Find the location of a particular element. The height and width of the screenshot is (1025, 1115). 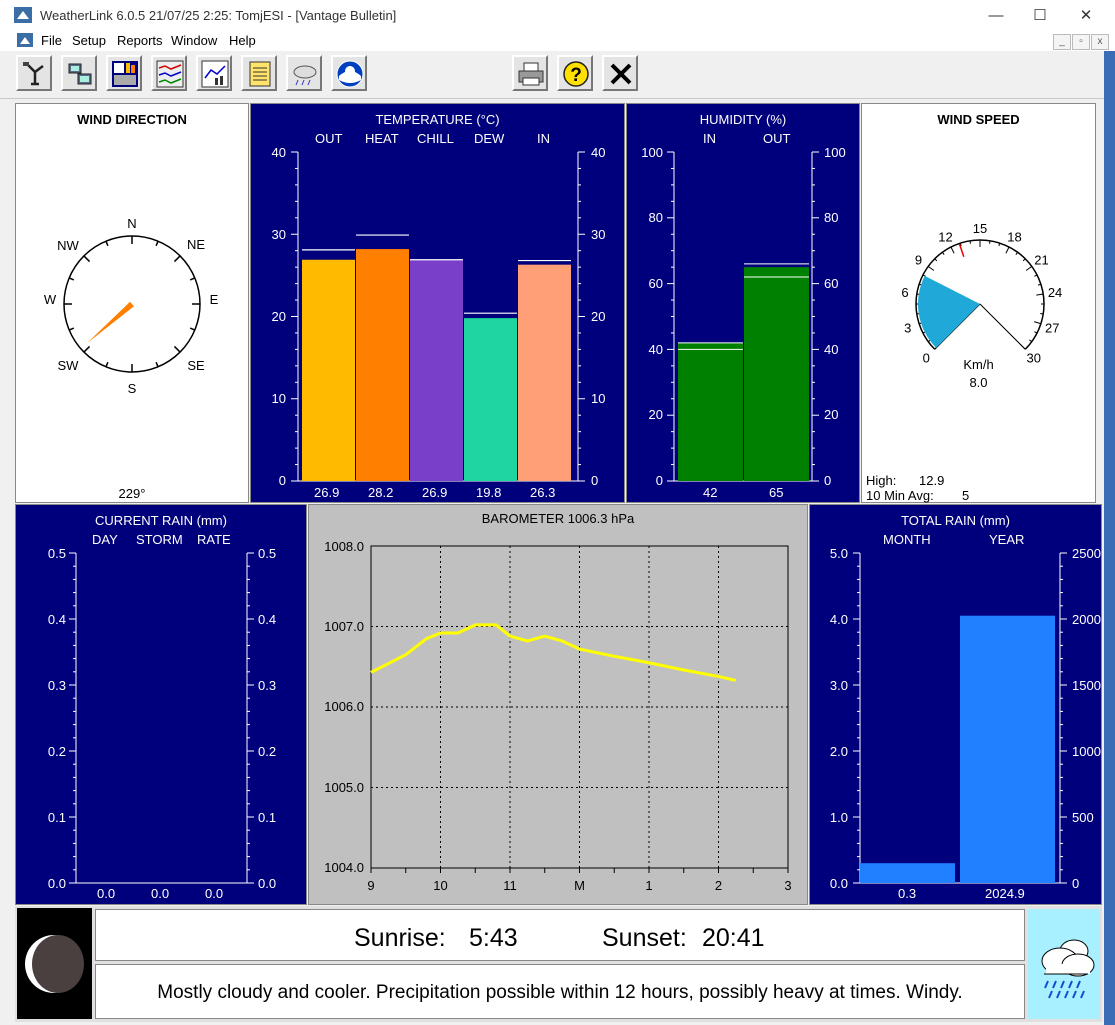

temp-value-dew: 19.8 is located at coordinates (489, 492).